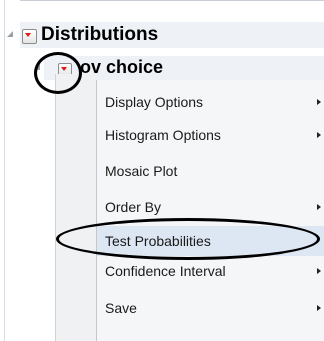 The image size is (324, 341). What do you see at coordinates (210, 207) in the screenshot?
I see `menu-item-order-by: Order By` at bounding box center [210, 207].